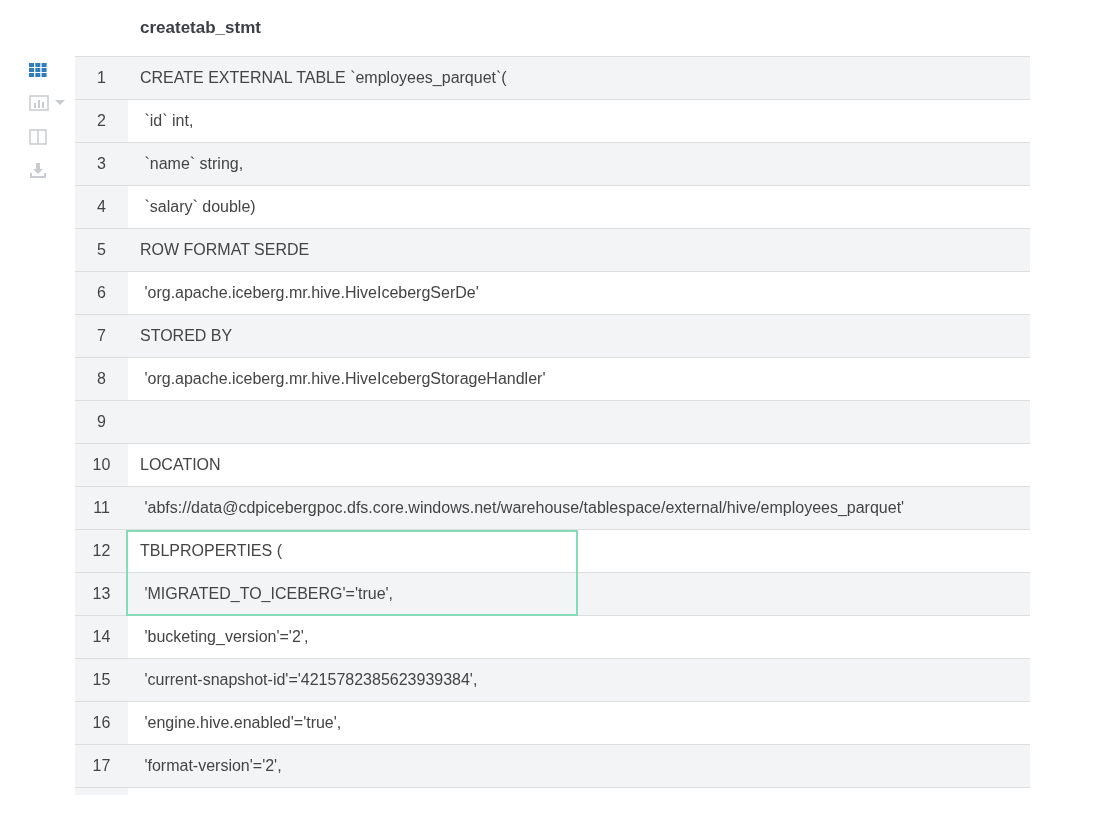 Image resolution: width=1100 pixels, height=818 pixels. Describe the element at coordinates (242, 723) in the screenshot. I see `table-cell-text: 'engine.hive.enabled'='true',` at that location.